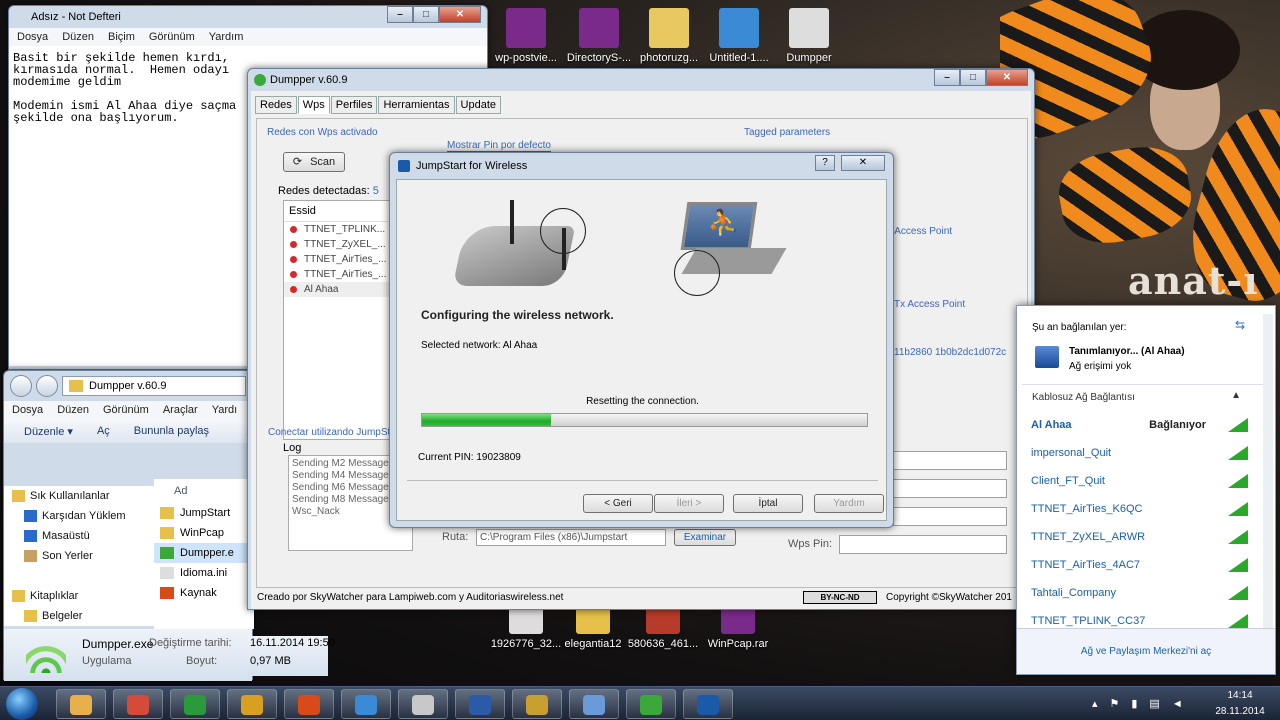 Image resolution: width=1280 pixels, height=720 pixels. Describe the element at coordinates (121, 37) in the screenshot. I see `menu-item: Biçim` at that location.